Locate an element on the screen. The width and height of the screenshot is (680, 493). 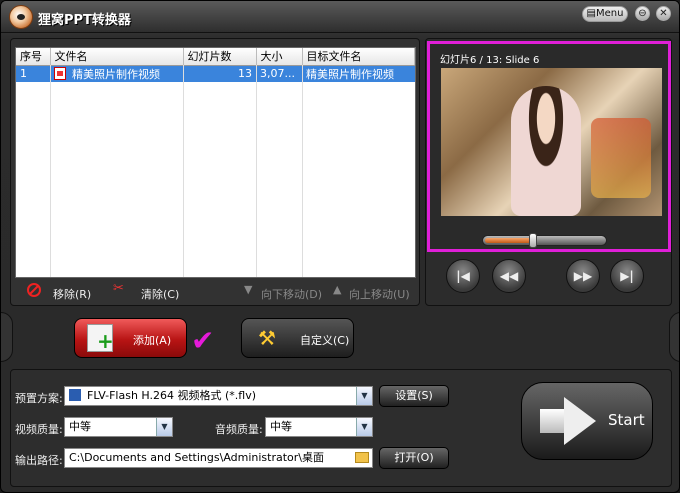
clear-button: 清除(C) is located at coordinates (160, 294).